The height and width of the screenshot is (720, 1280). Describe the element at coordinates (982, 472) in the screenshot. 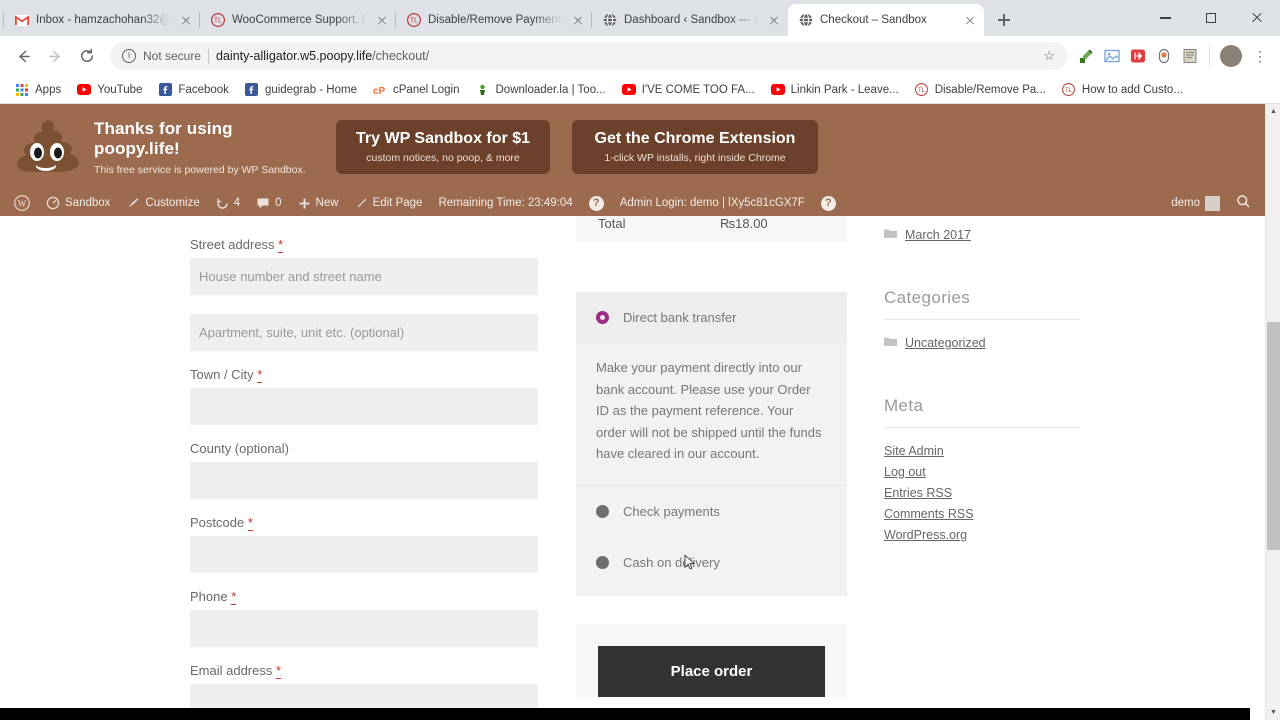

I see `meta-link-log-out: Log out` at that location.